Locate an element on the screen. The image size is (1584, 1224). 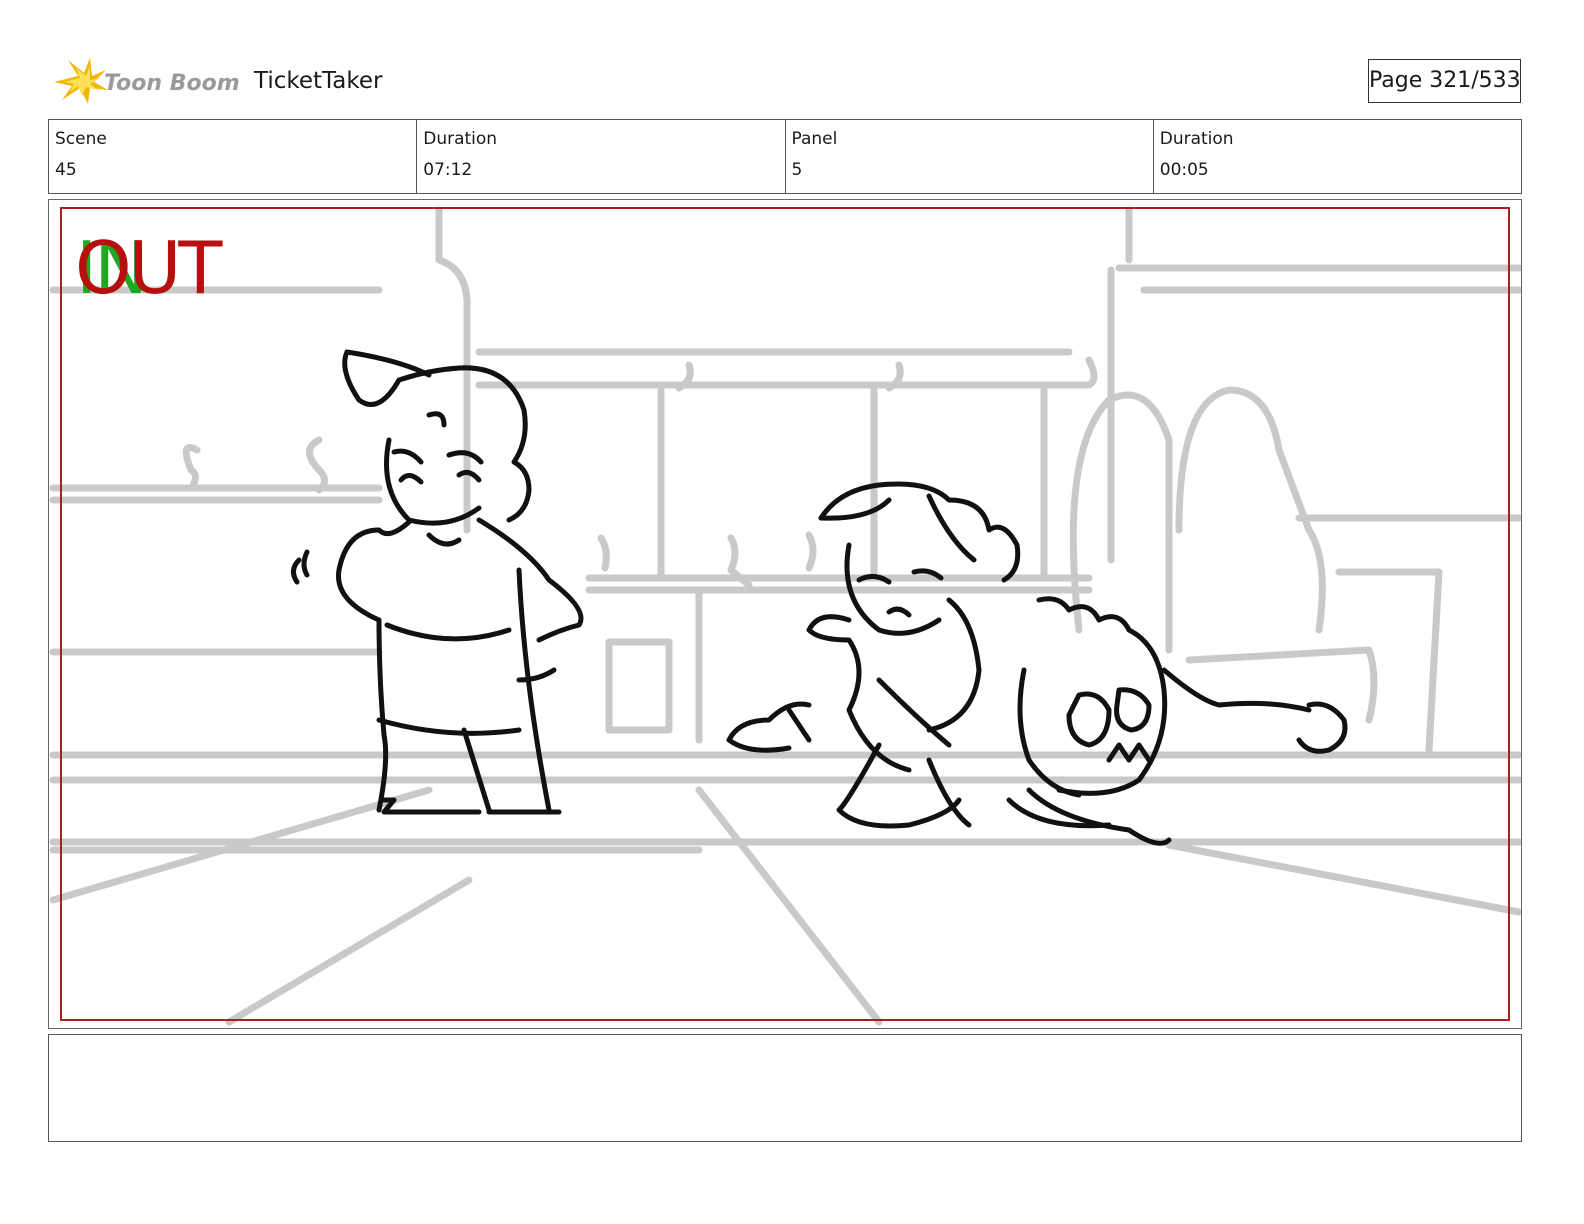
scene-cell: Scene 45 is located at coordinates (232, 156).